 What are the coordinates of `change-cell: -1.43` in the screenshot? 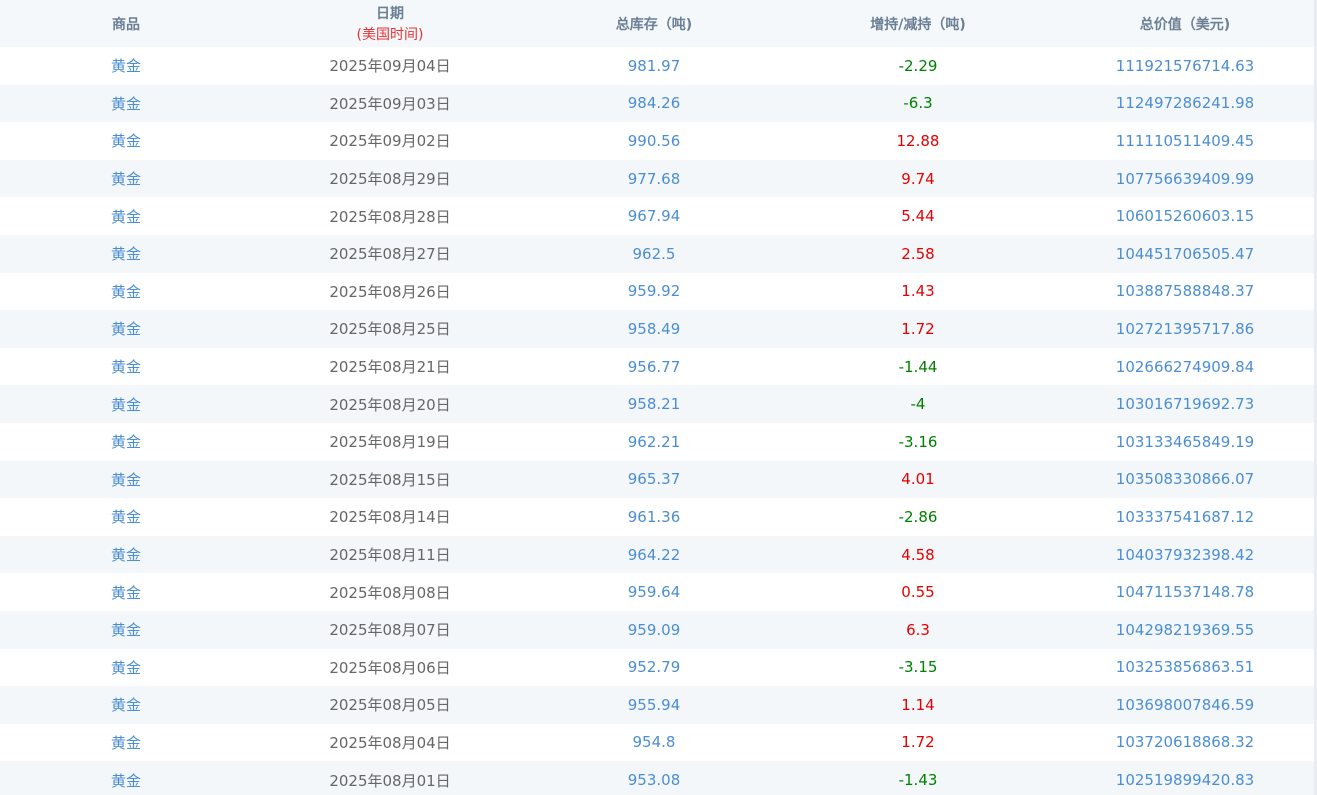 It's located at (918, 780).